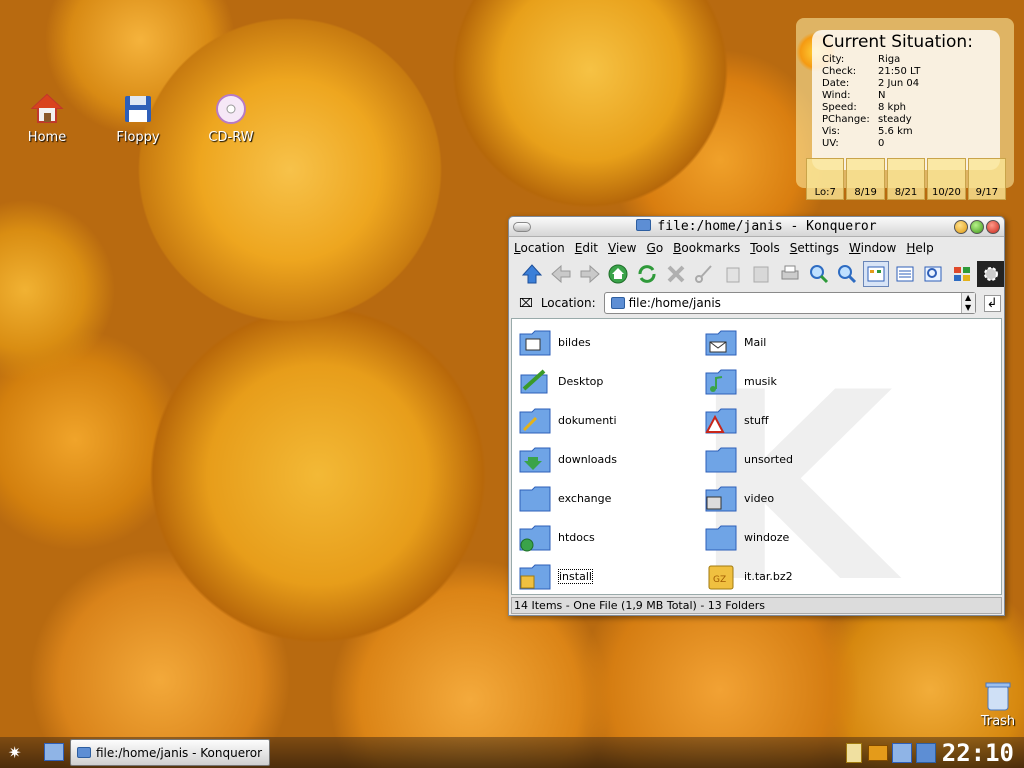 This screenshot has width=1024, height=768. I want to click on location-bar: ⌧ Location: file:/home/janis ▲ ▼ ↲, so click(756, 303).